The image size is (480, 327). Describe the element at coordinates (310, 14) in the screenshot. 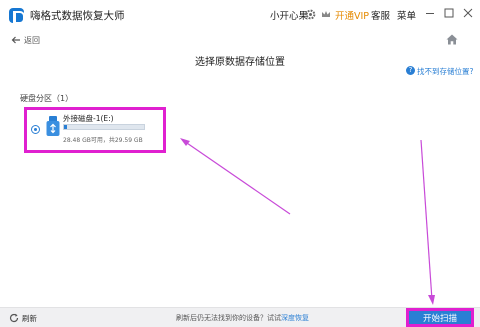

I see `gear-icon` at that location.